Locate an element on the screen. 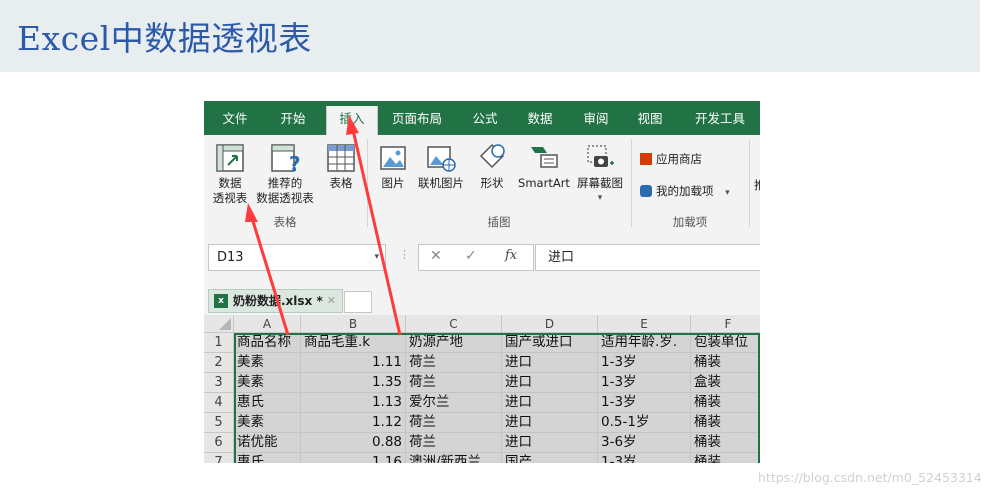  table-cell: 1.12 is located at coordinates (353, 423).